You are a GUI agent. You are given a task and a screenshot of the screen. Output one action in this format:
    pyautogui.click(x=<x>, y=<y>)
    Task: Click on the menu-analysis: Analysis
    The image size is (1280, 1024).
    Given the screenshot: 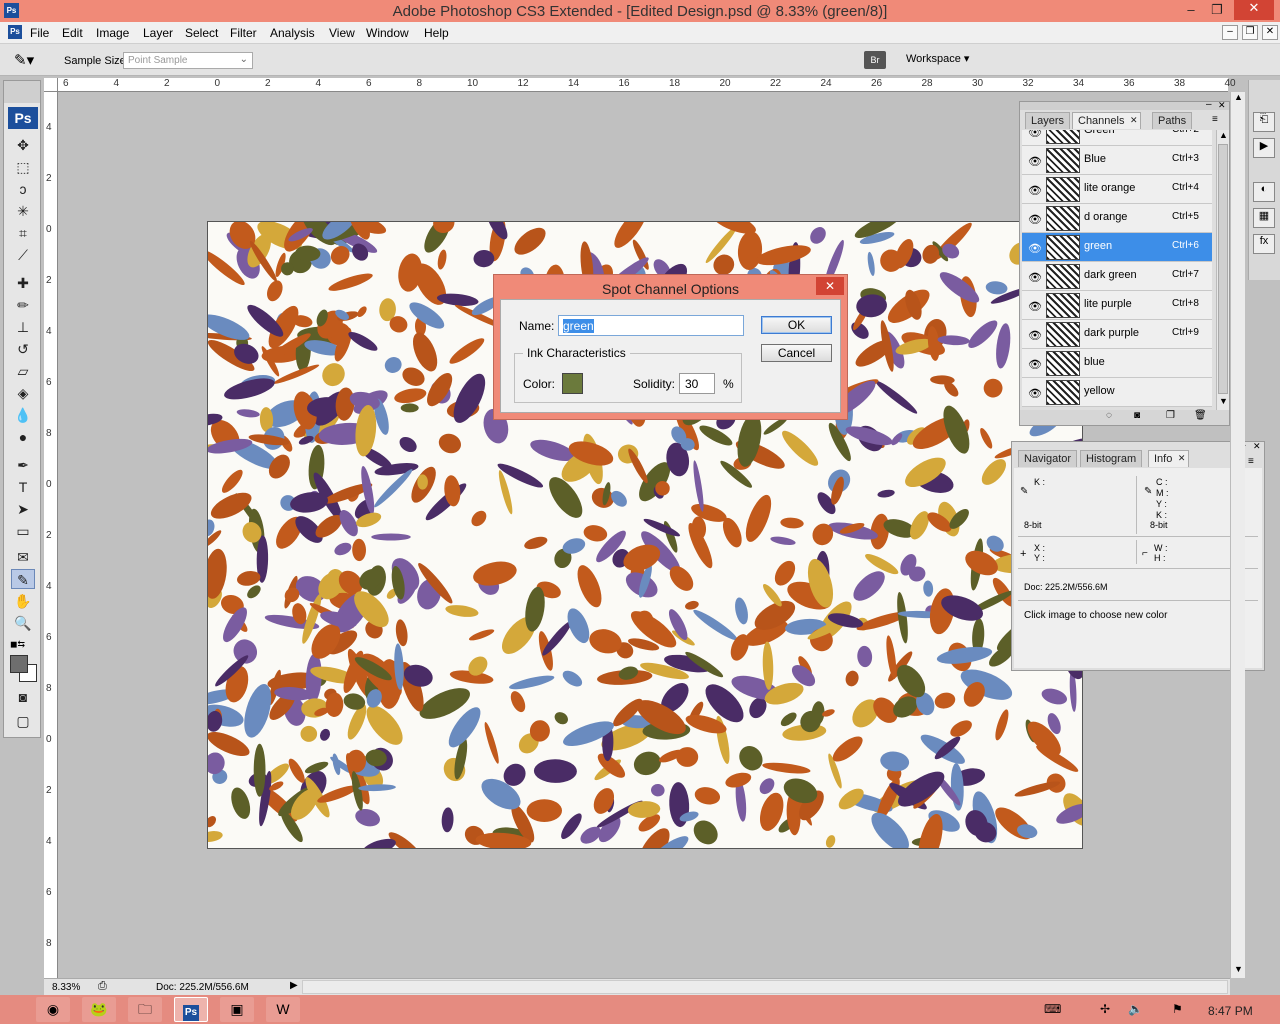 What is the action you would take?
    pyautogui.click(x=292, y=33)
    